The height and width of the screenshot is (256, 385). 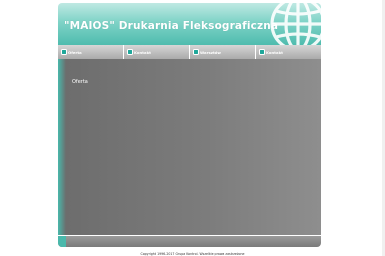 I want to click on content-heading: Oferta, so click(x=80, y=82).